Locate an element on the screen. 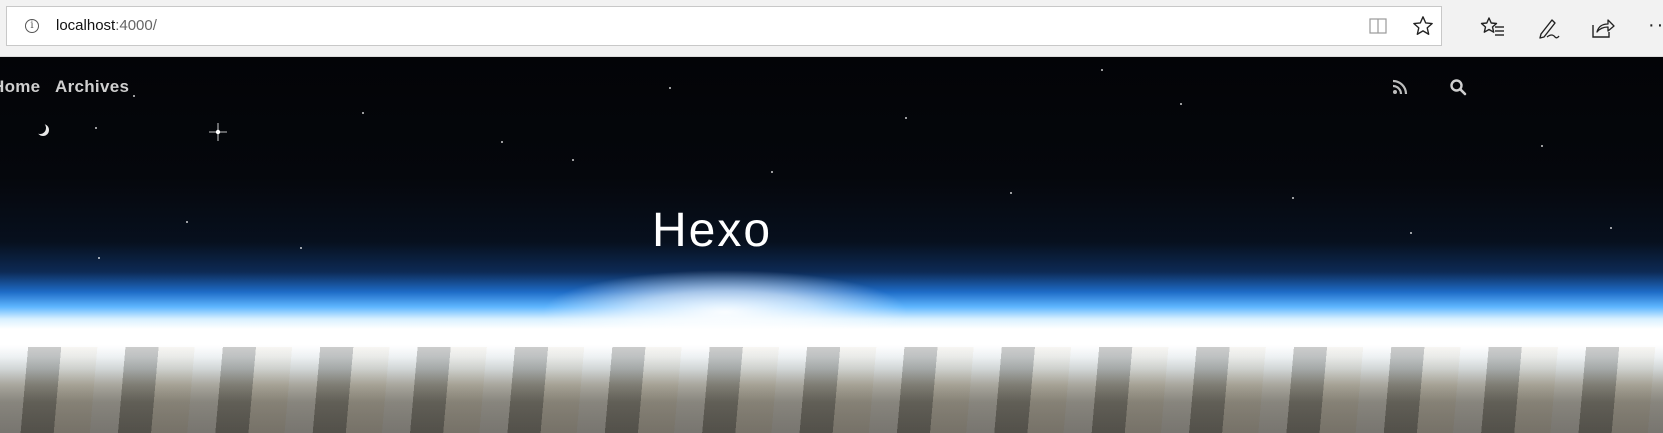 The image size is (1663, 433). pen-icon is located at coordinates (1548, 28).